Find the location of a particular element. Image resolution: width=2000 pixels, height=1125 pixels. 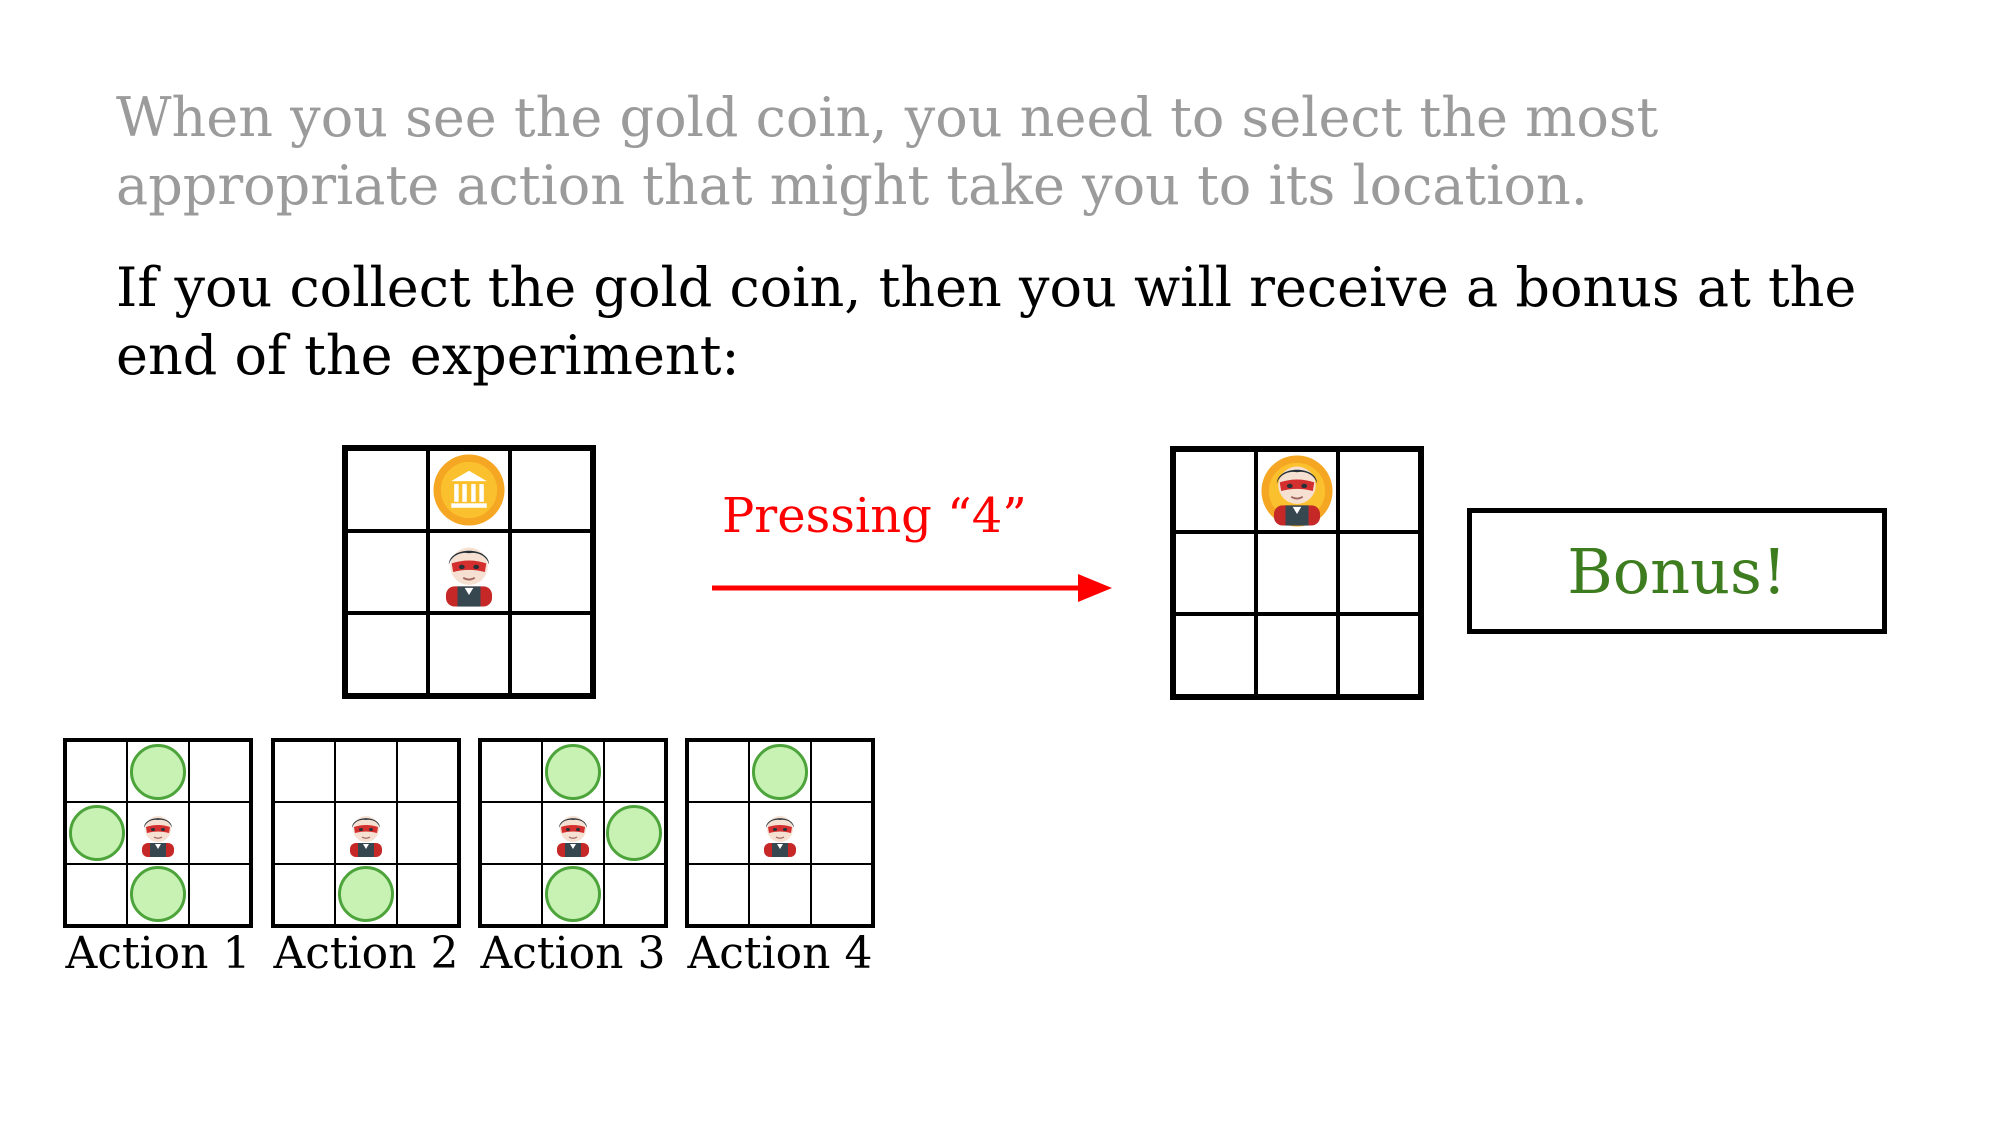

action-1-grid is located at coordinates (158, 833).